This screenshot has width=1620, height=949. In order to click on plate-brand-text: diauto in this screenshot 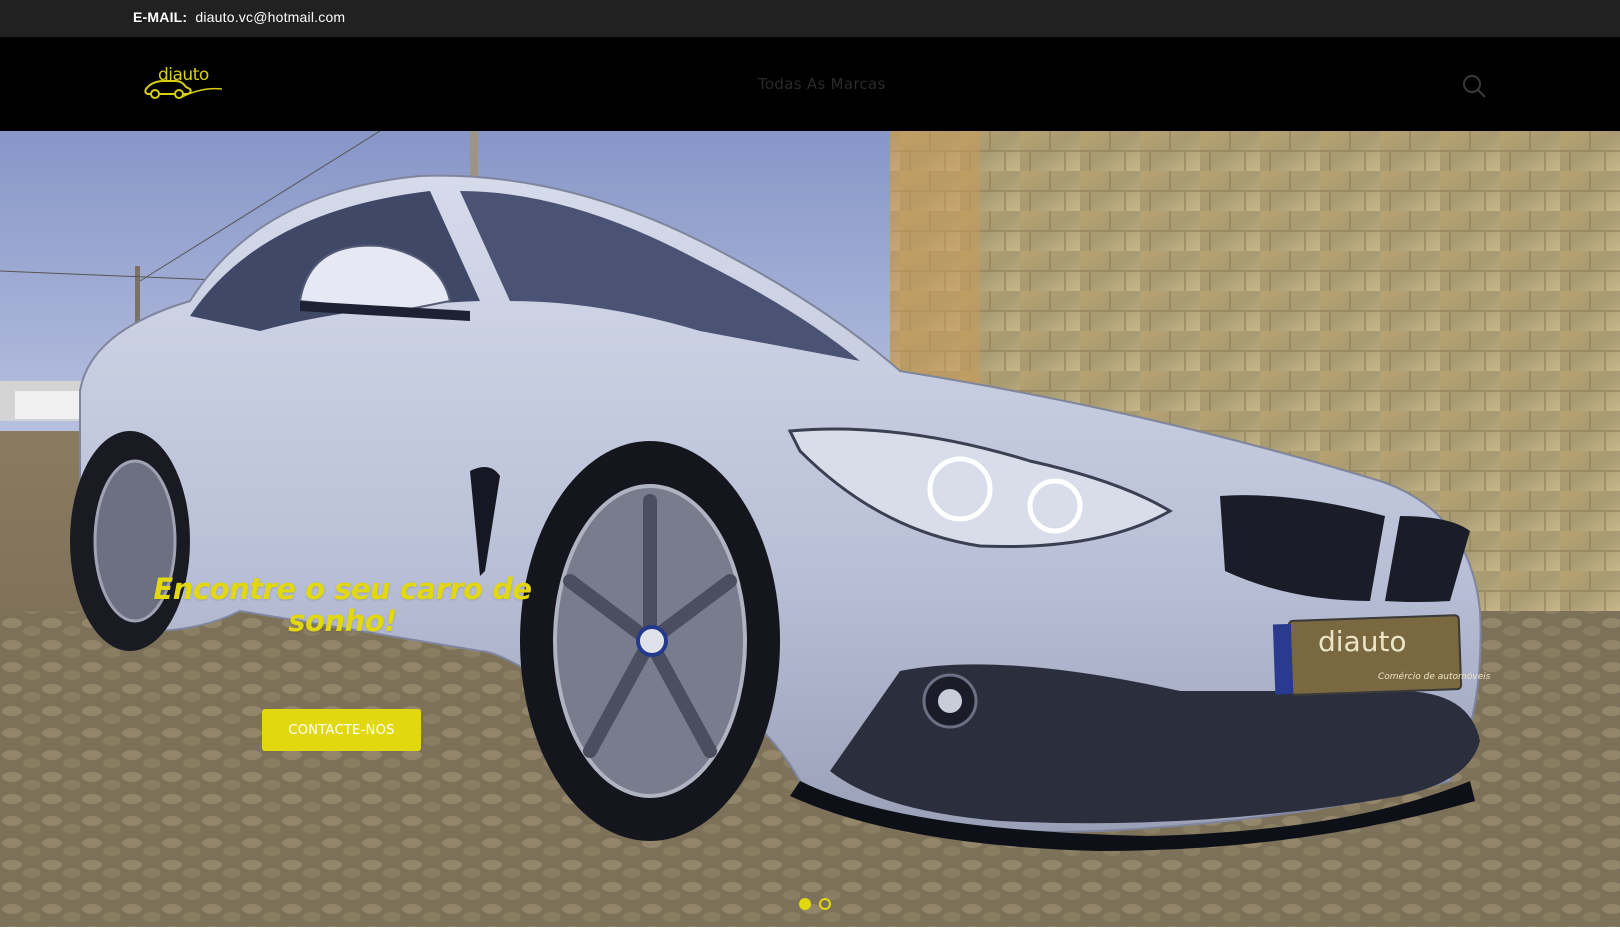, I will do `click(1362, 641)`.